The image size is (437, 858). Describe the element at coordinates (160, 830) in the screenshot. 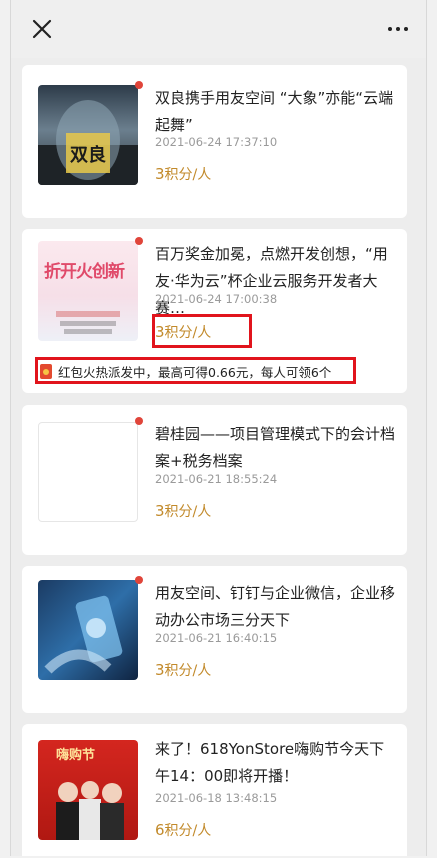

I see `points-value: 6` at that location.